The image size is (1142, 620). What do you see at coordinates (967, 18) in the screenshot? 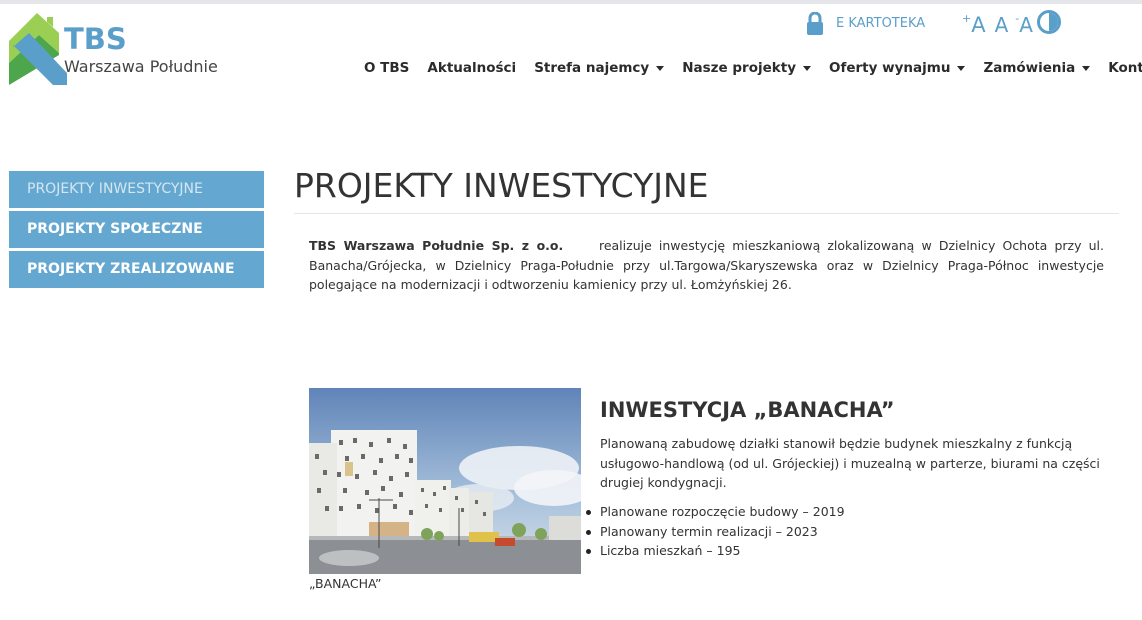
I see `plus-sign: +` at bounding box center [967, 18].